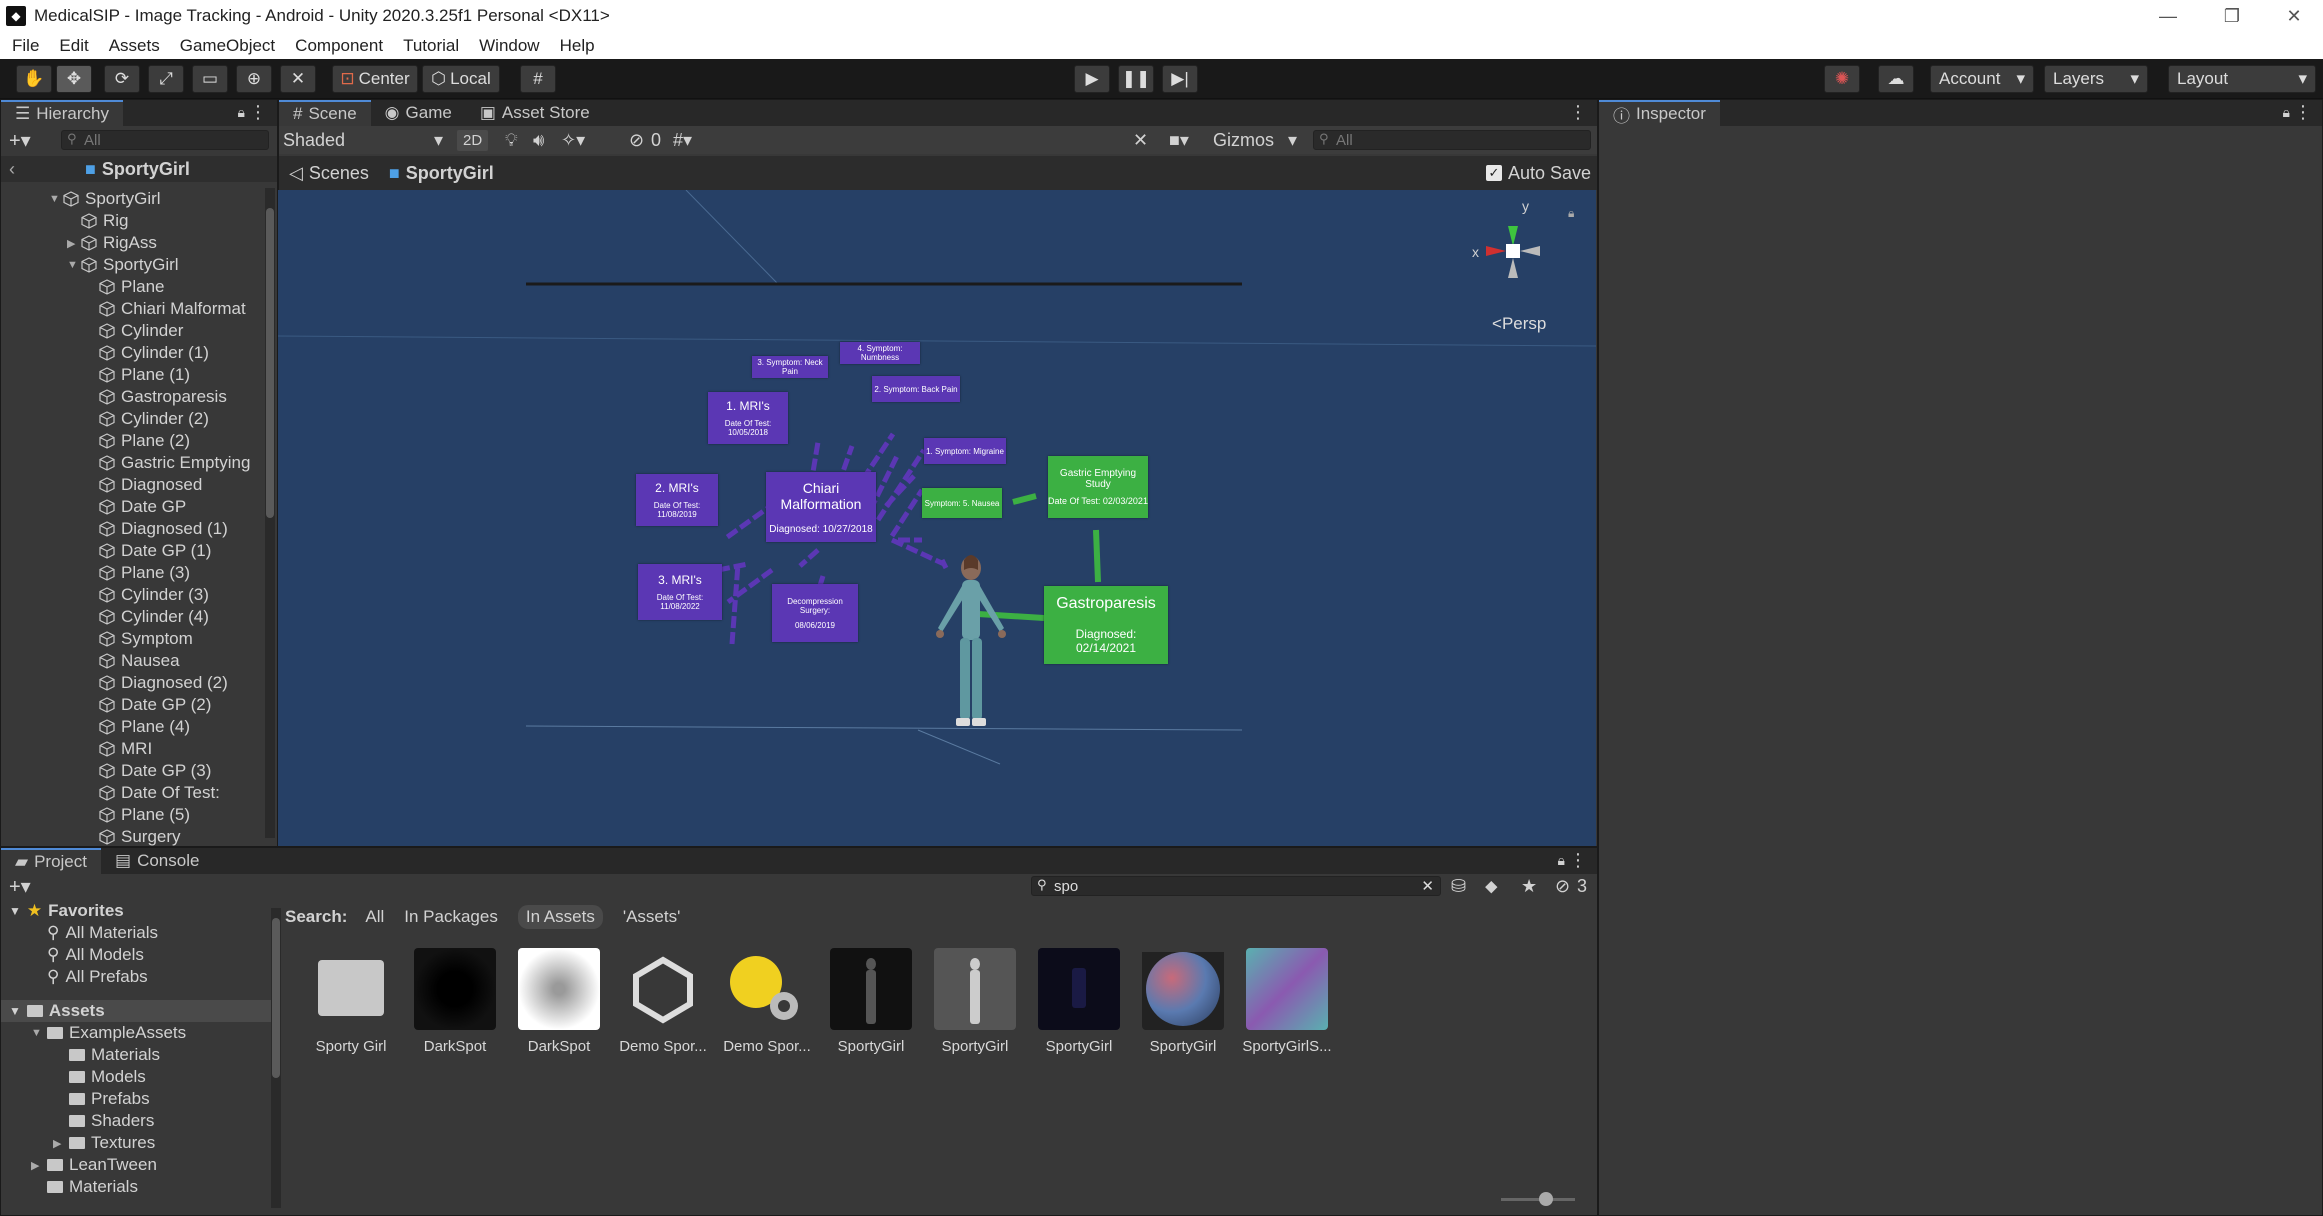  I want to click on favorite-all-prefabs: ⚲ All Prefabs, so click(136, 977).